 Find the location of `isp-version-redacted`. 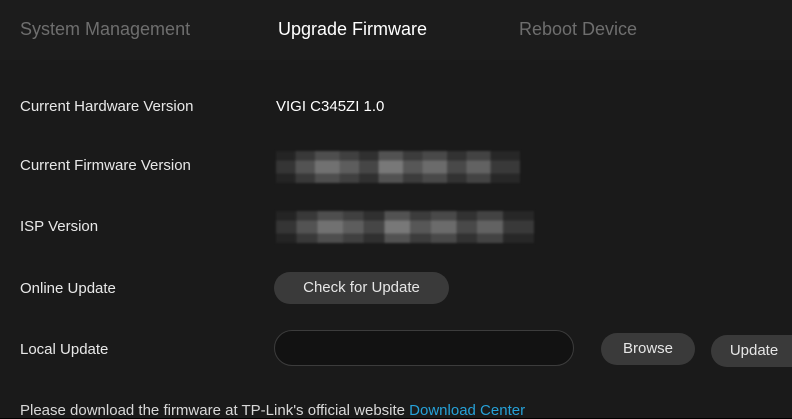

isp-version-redacted is located at coordinates (405, 227).